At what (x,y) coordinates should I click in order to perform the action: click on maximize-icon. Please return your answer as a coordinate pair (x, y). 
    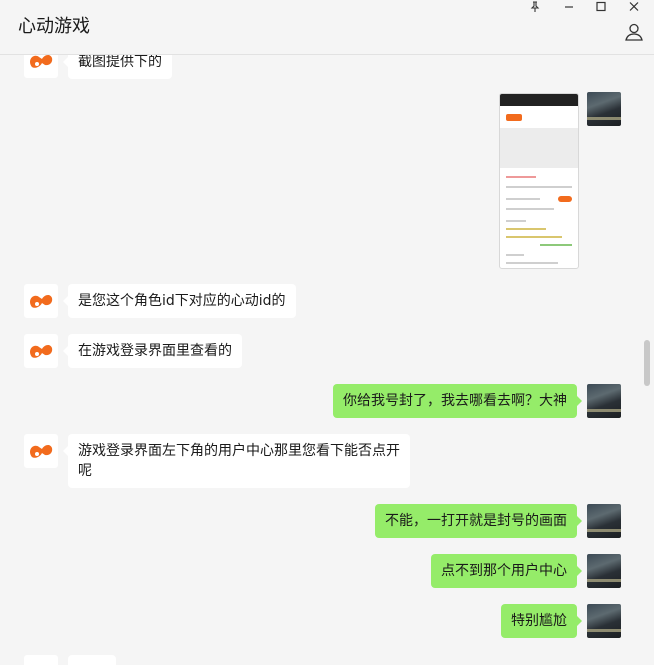
    Looking at the image, I should click on (601, 7).